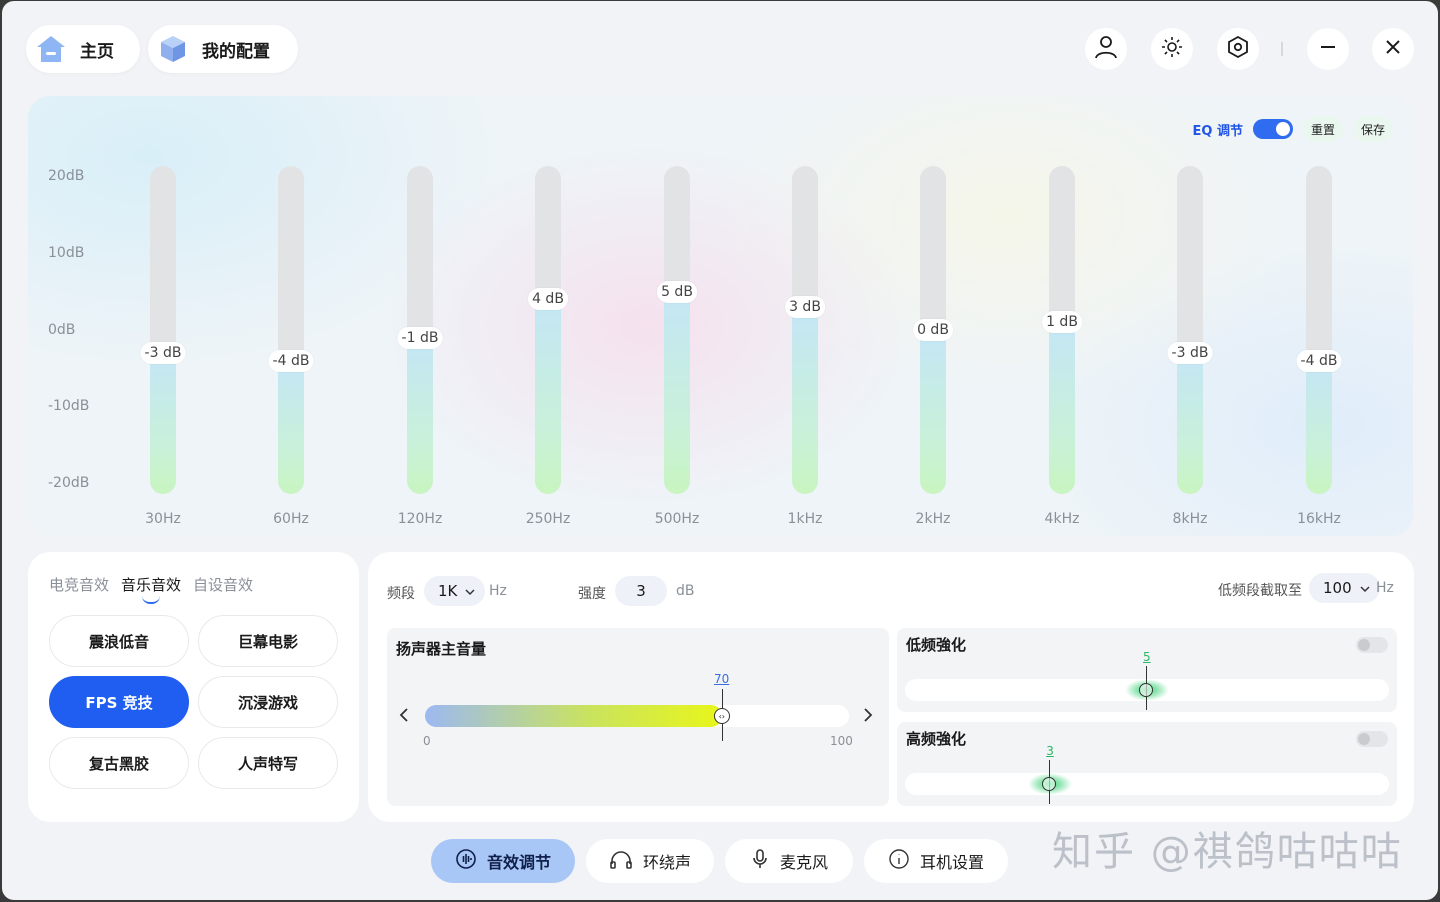 The width and height of the screenshot is (1440, 902). I want to click on tab-surround: 环绕声, so click(650, 861).